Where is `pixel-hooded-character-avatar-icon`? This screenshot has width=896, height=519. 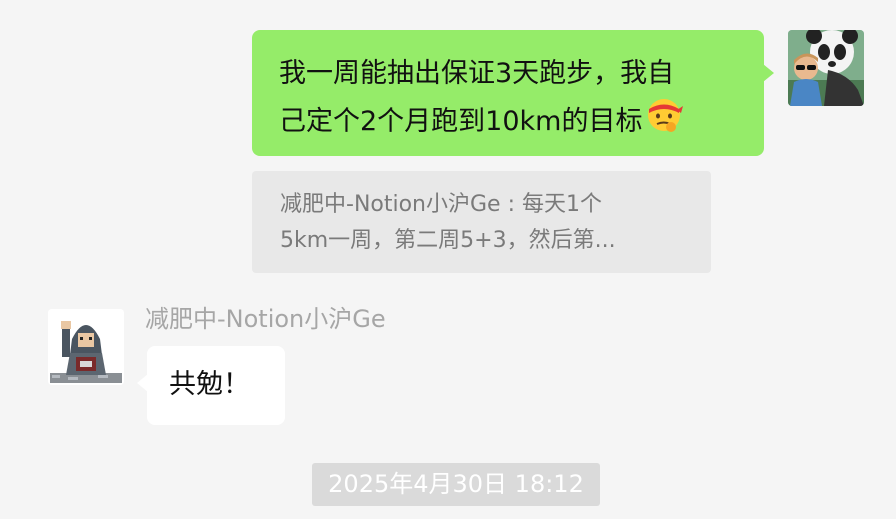 pixel-hooded-character-avatar-icon is located at coordinates (86, 347).